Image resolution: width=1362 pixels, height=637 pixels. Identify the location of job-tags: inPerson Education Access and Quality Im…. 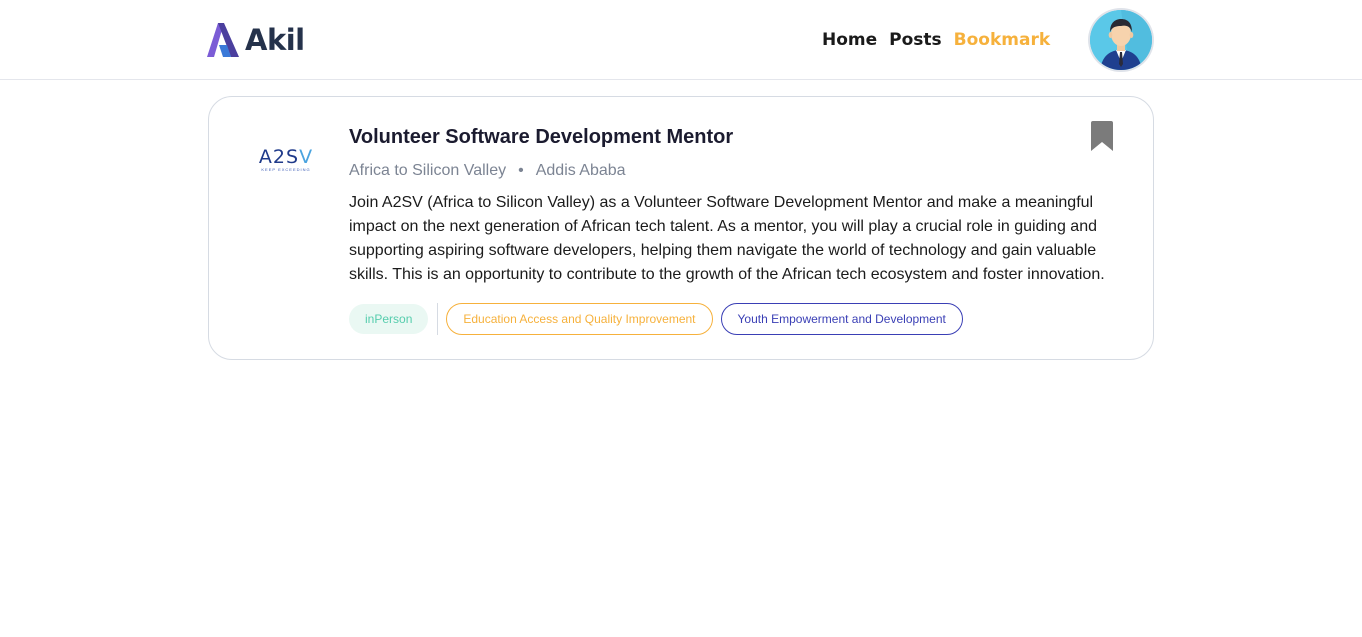
(660, 319).